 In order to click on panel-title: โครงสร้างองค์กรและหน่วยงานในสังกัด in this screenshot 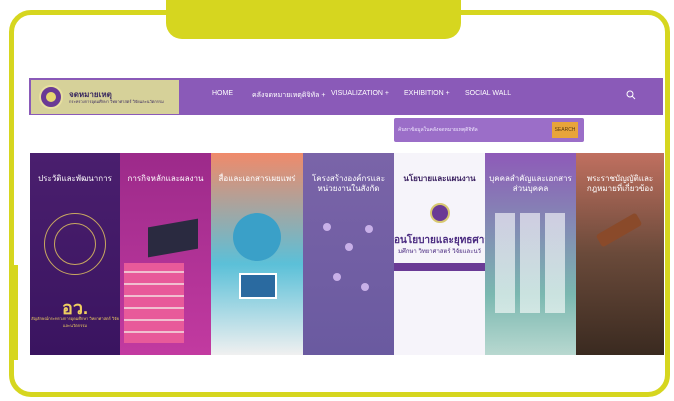, I will do `click(348, 183)`.